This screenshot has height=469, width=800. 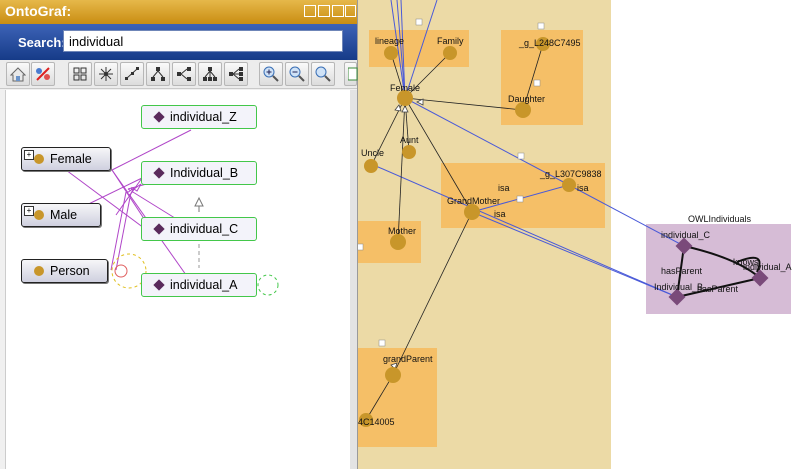 I want to click on person-loop-inner, so click(x=121, y=271).